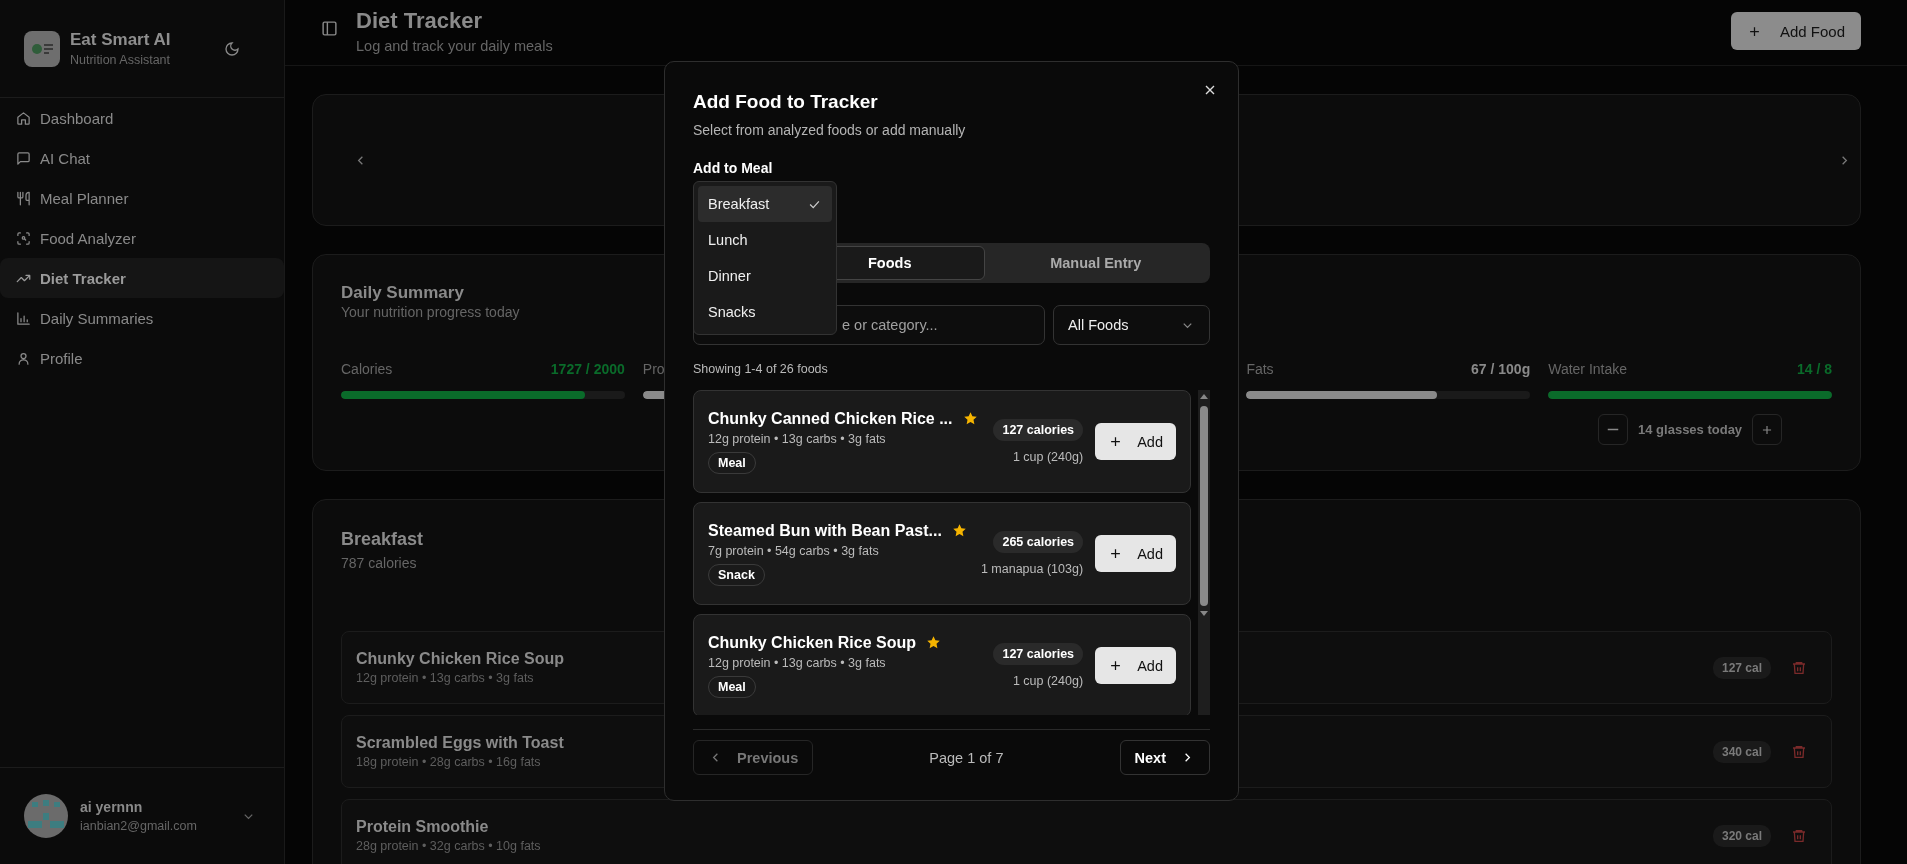  What do you see at coordinates (142, 158) in the screenshot?
I see `nav-item: AI Chat` at bounding box center [142, 158].